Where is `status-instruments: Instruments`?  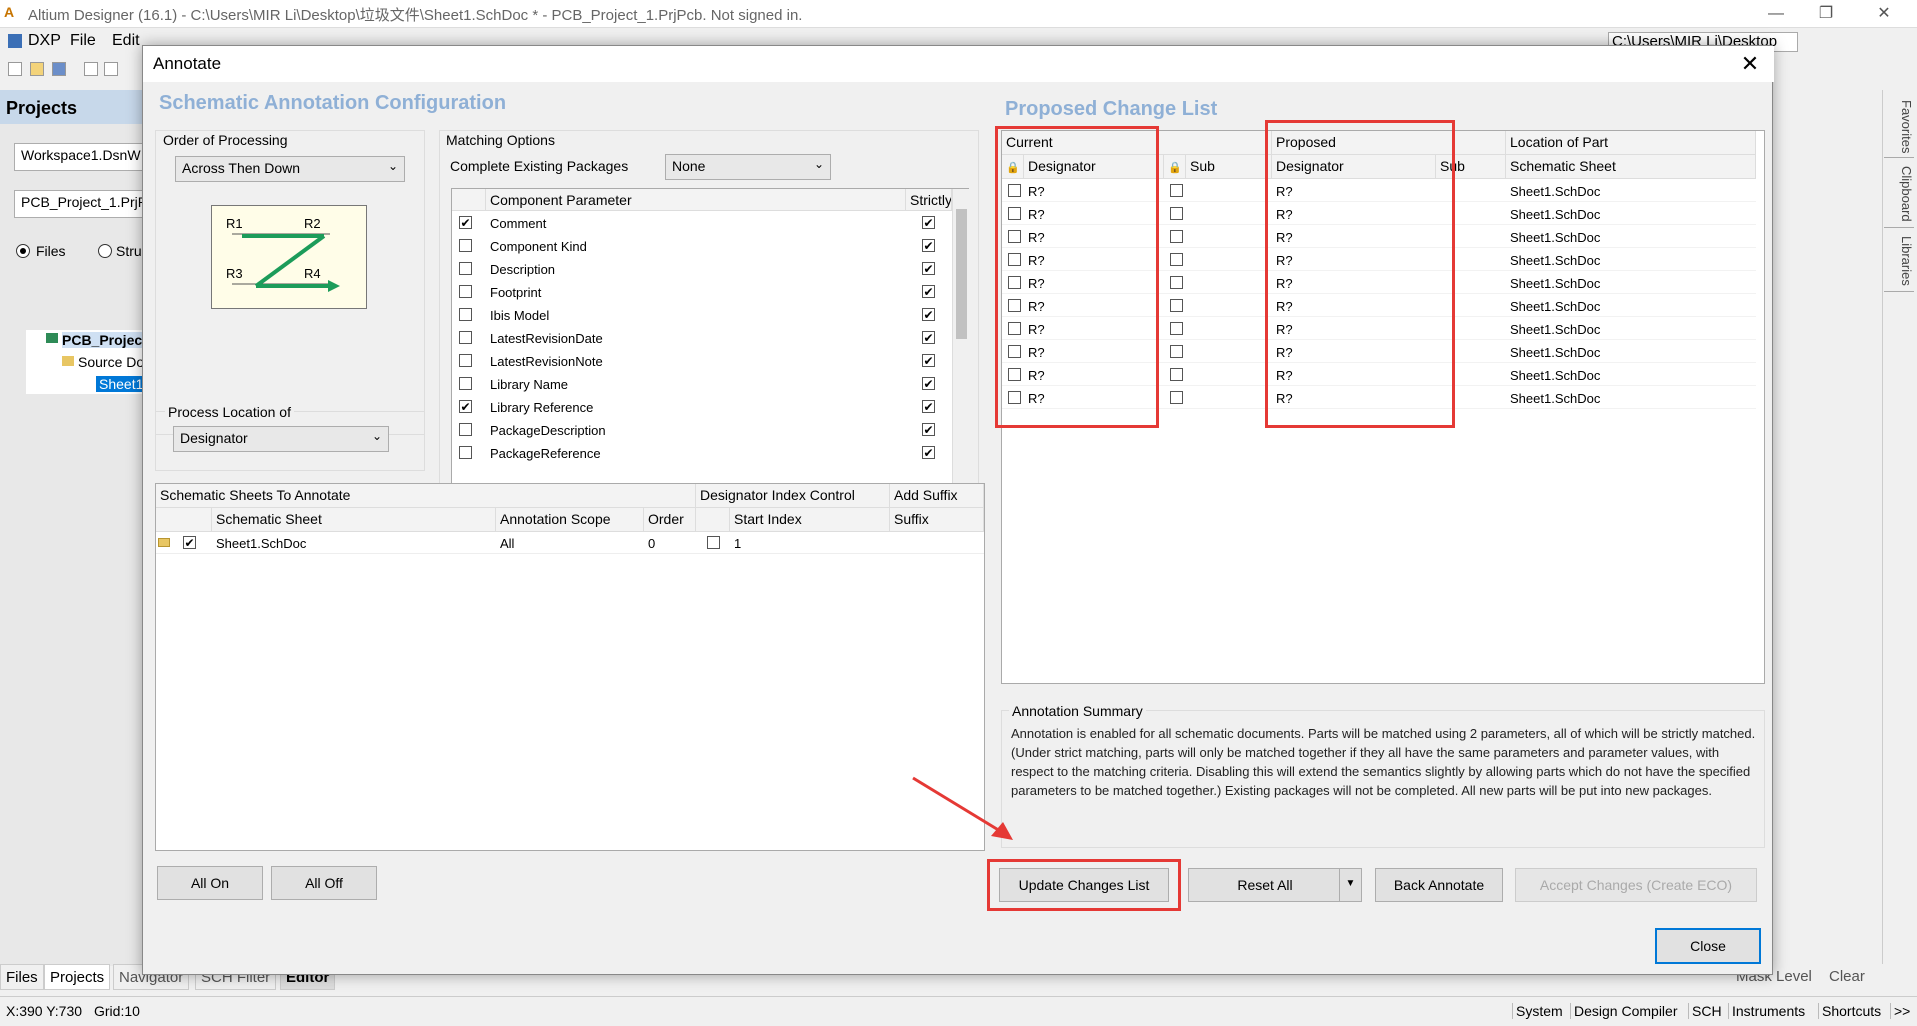 status-instruments: Instruments is located at coordinates (1766, 1011).